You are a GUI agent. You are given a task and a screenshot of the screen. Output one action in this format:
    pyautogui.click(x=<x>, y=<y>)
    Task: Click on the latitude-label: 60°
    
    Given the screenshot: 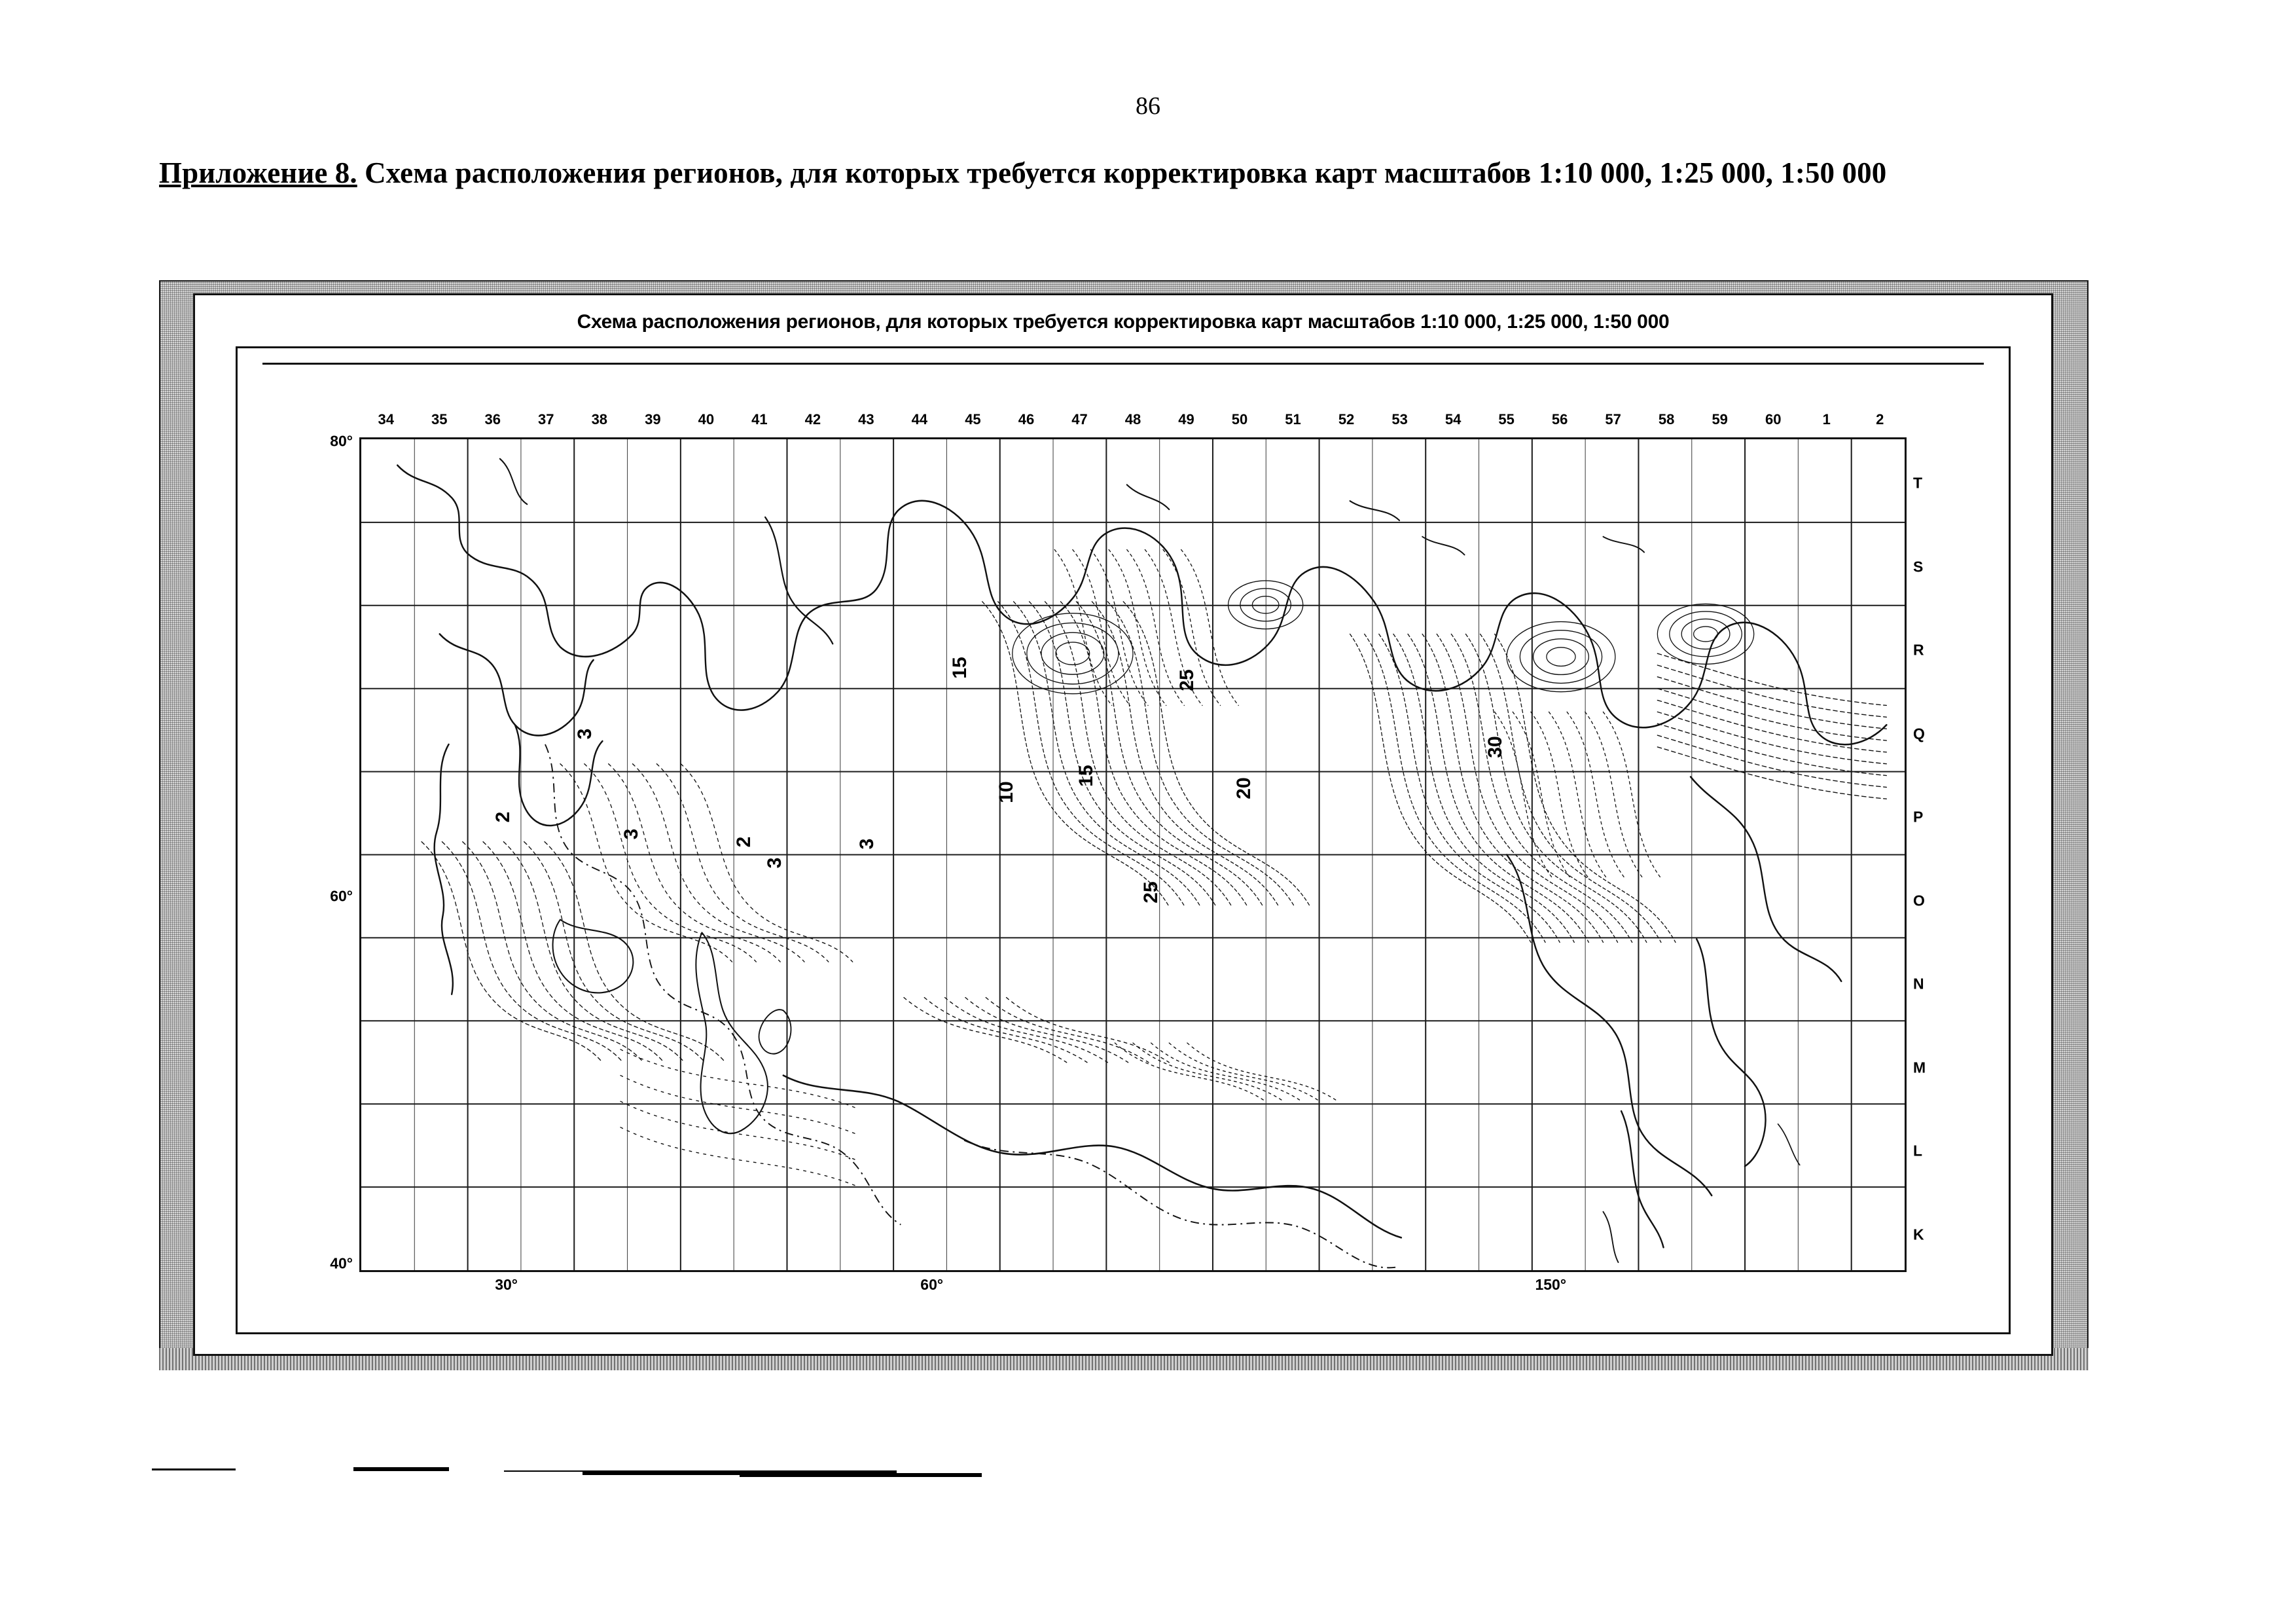 What is the action you would take?
    pyautogui.click(x=341, y=896)
    